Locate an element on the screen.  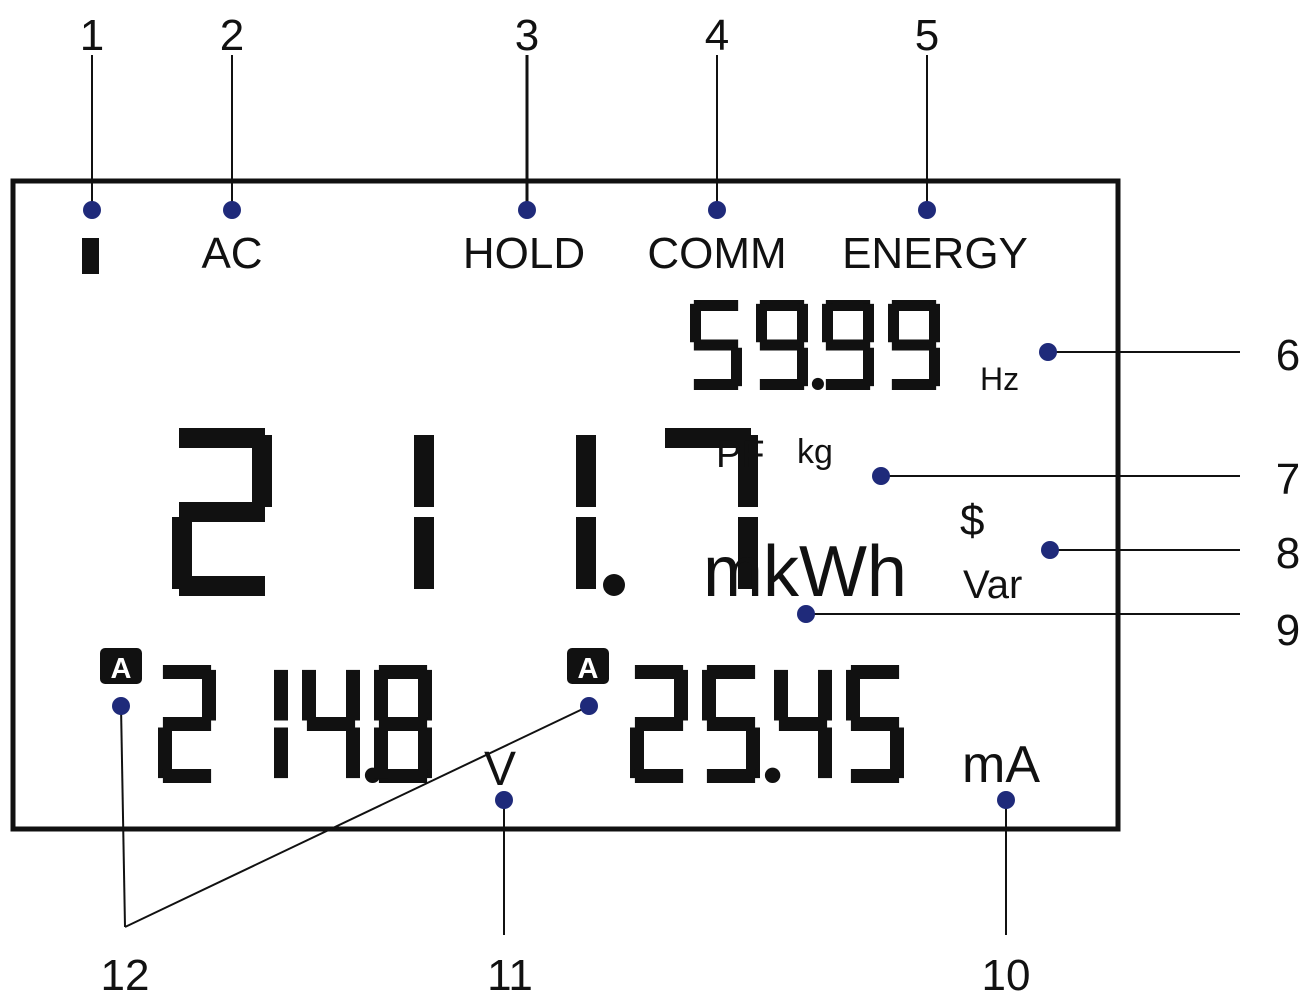
callout-number-5: 5 is located at coordinates (927, 35).